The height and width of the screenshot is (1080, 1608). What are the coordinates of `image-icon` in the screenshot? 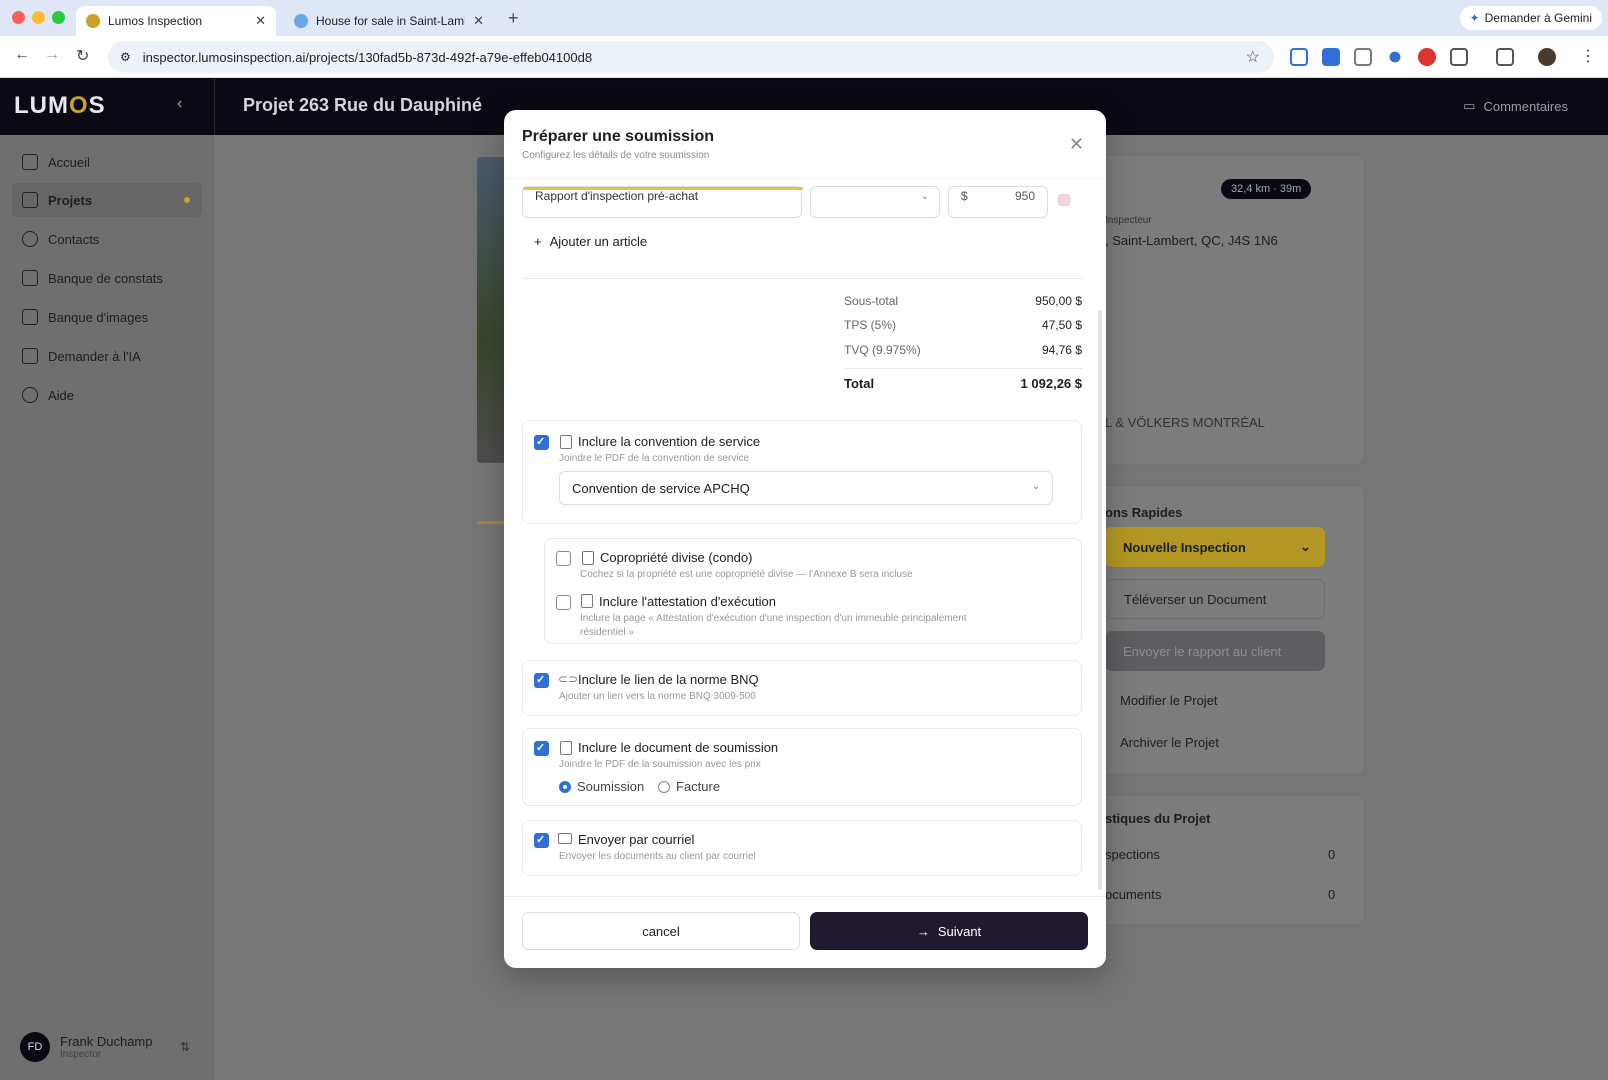 It's located at (30, 317).